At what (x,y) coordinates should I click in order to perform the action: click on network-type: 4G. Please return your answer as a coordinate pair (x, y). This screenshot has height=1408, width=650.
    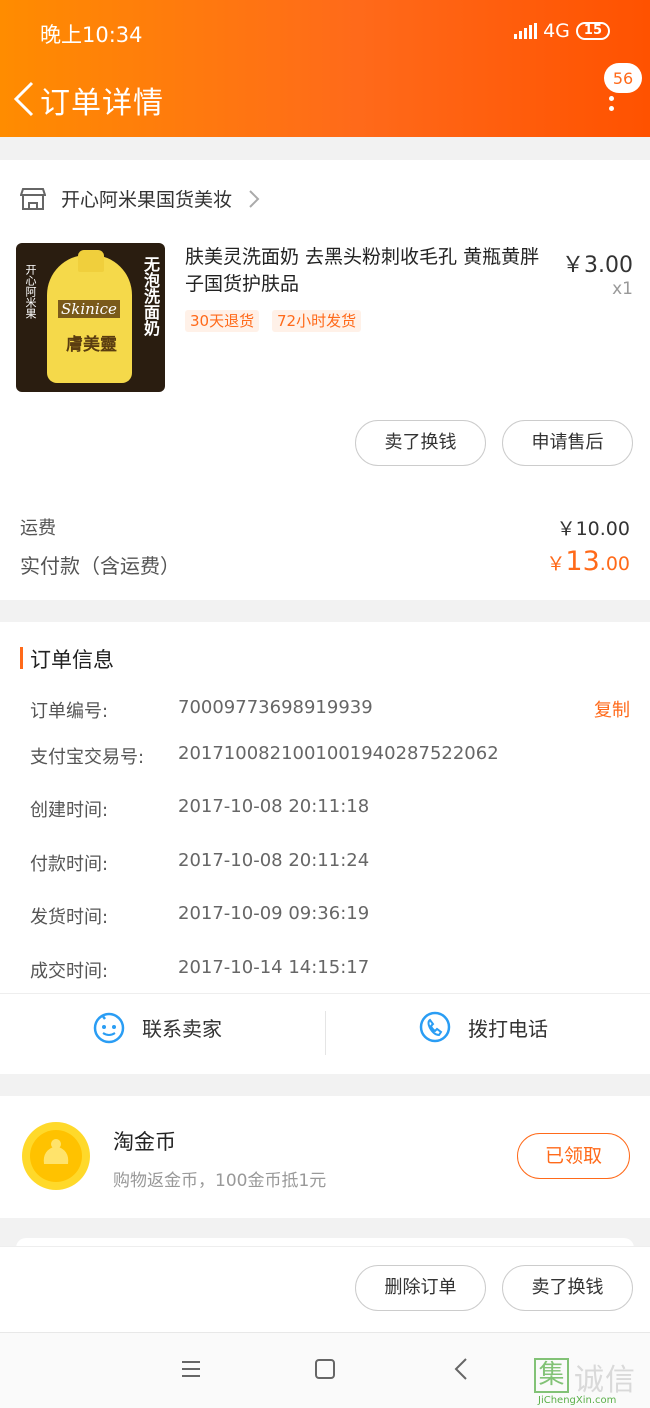
    Looking at the image, I should click on (556, 31).